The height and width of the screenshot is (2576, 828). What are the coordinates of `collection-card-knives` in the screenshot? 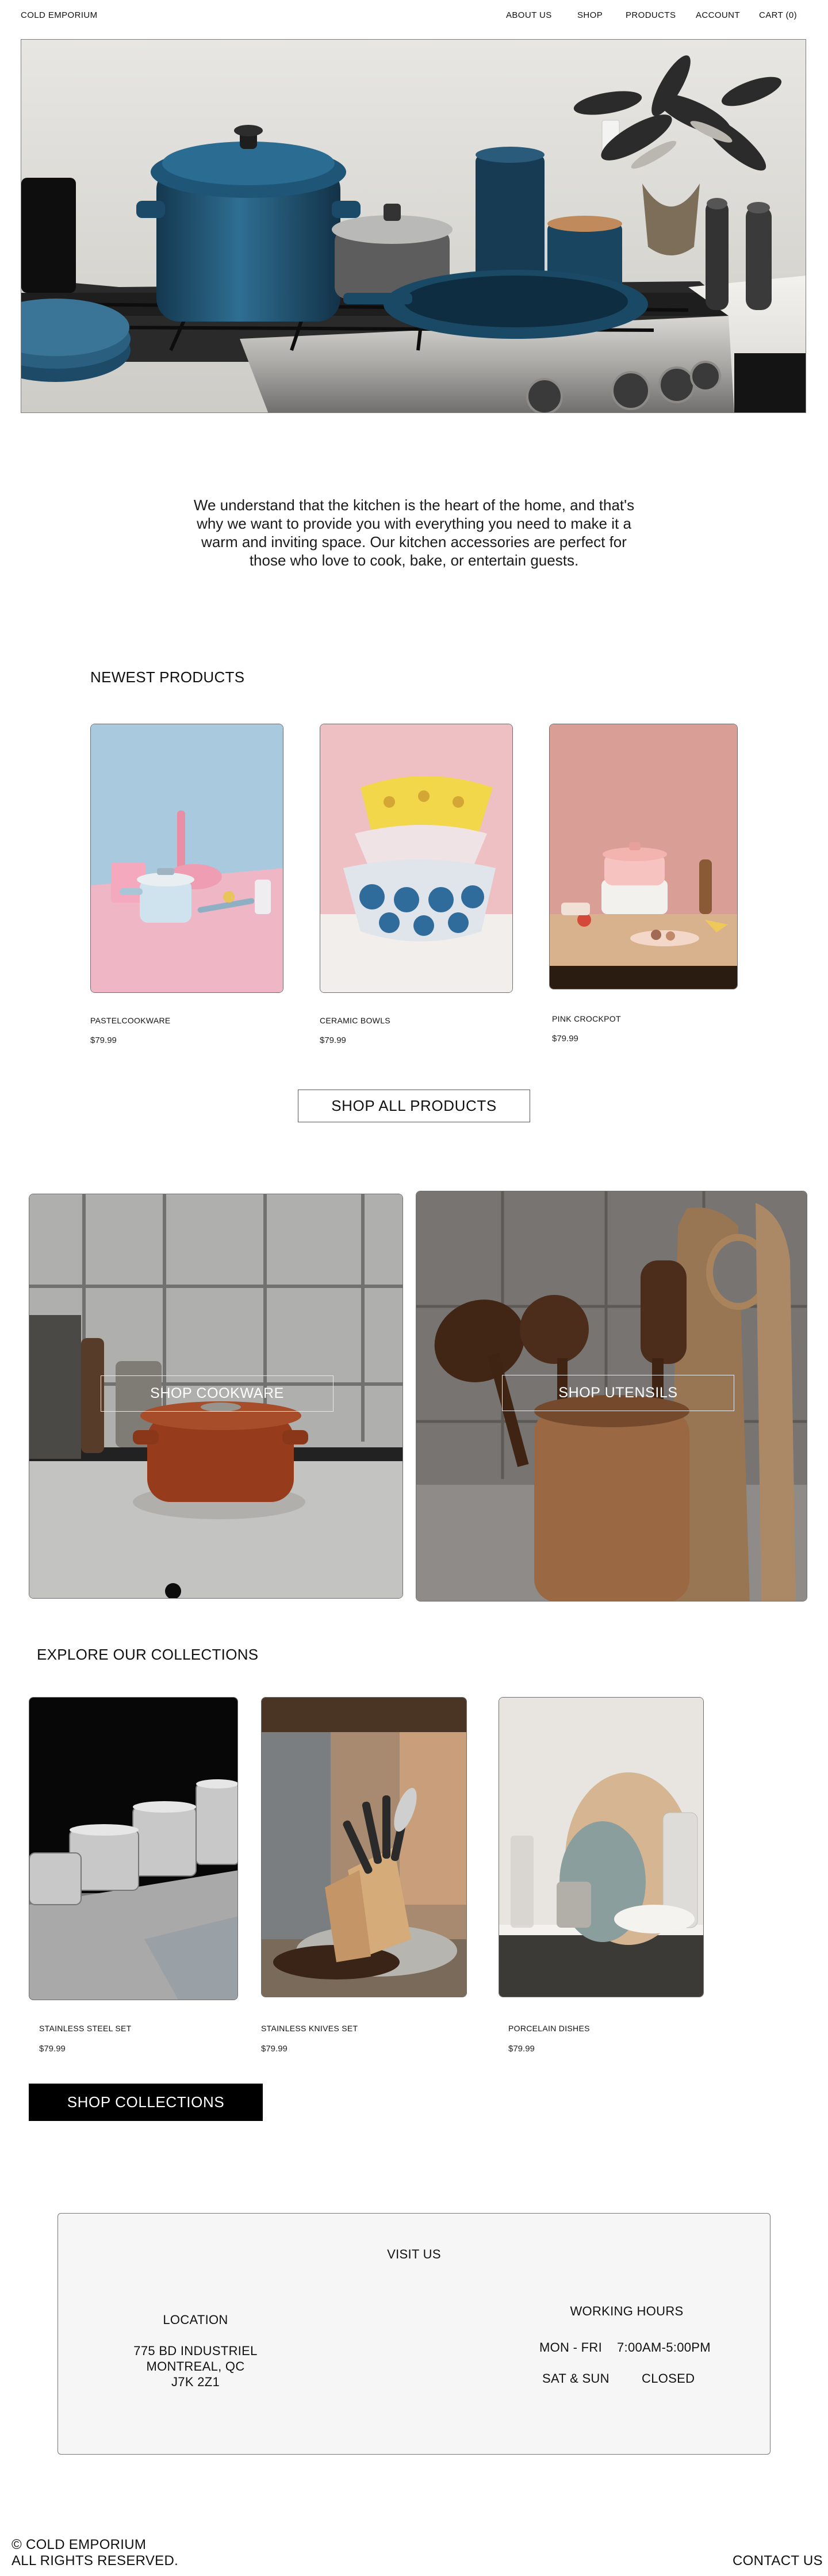 It's located at (364, 1847).